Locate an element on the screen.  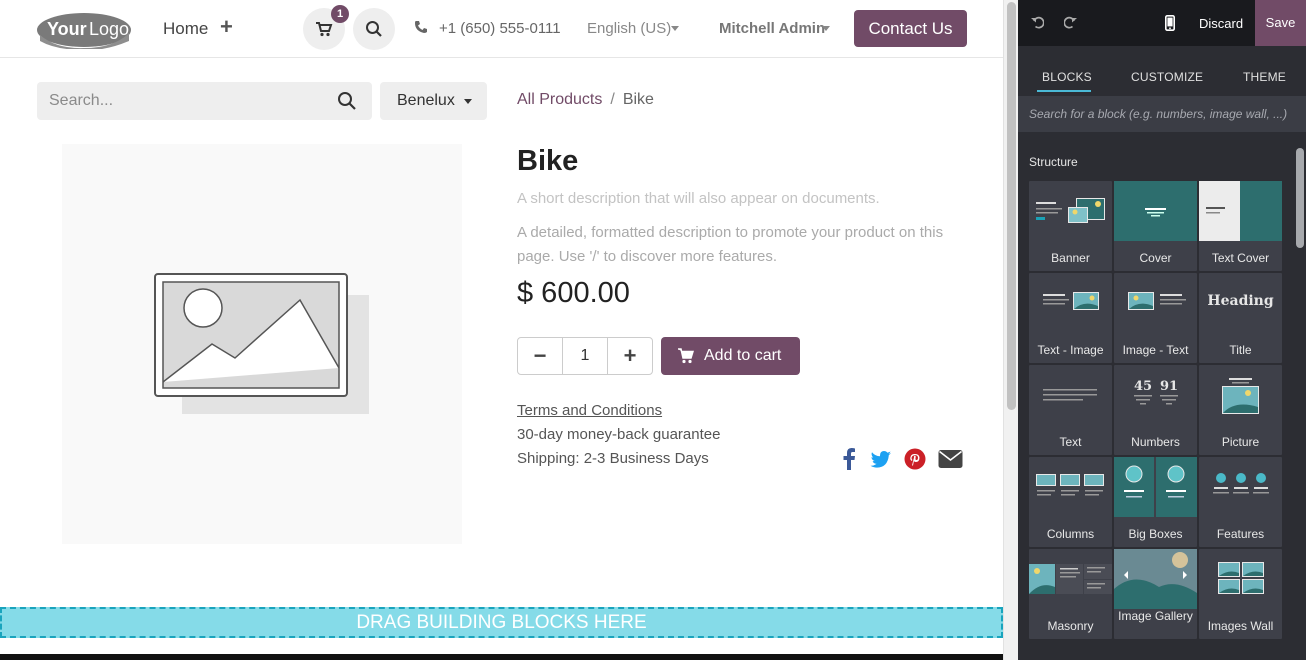
block-big-boxes: Big Boxes is located at coordinates (1155, 502).